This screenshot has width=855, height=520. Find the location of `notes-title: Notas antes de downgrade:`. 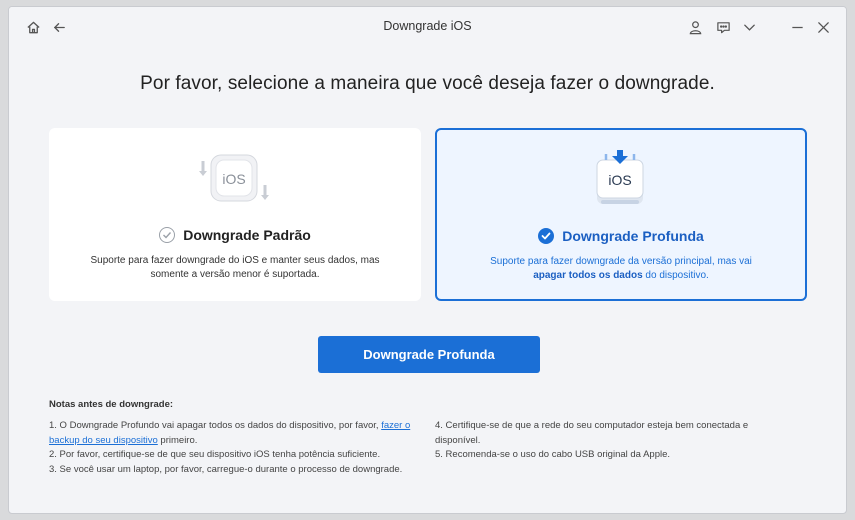

notes-title: Notas antes de downgrade: is located at coordinates (111, 404).